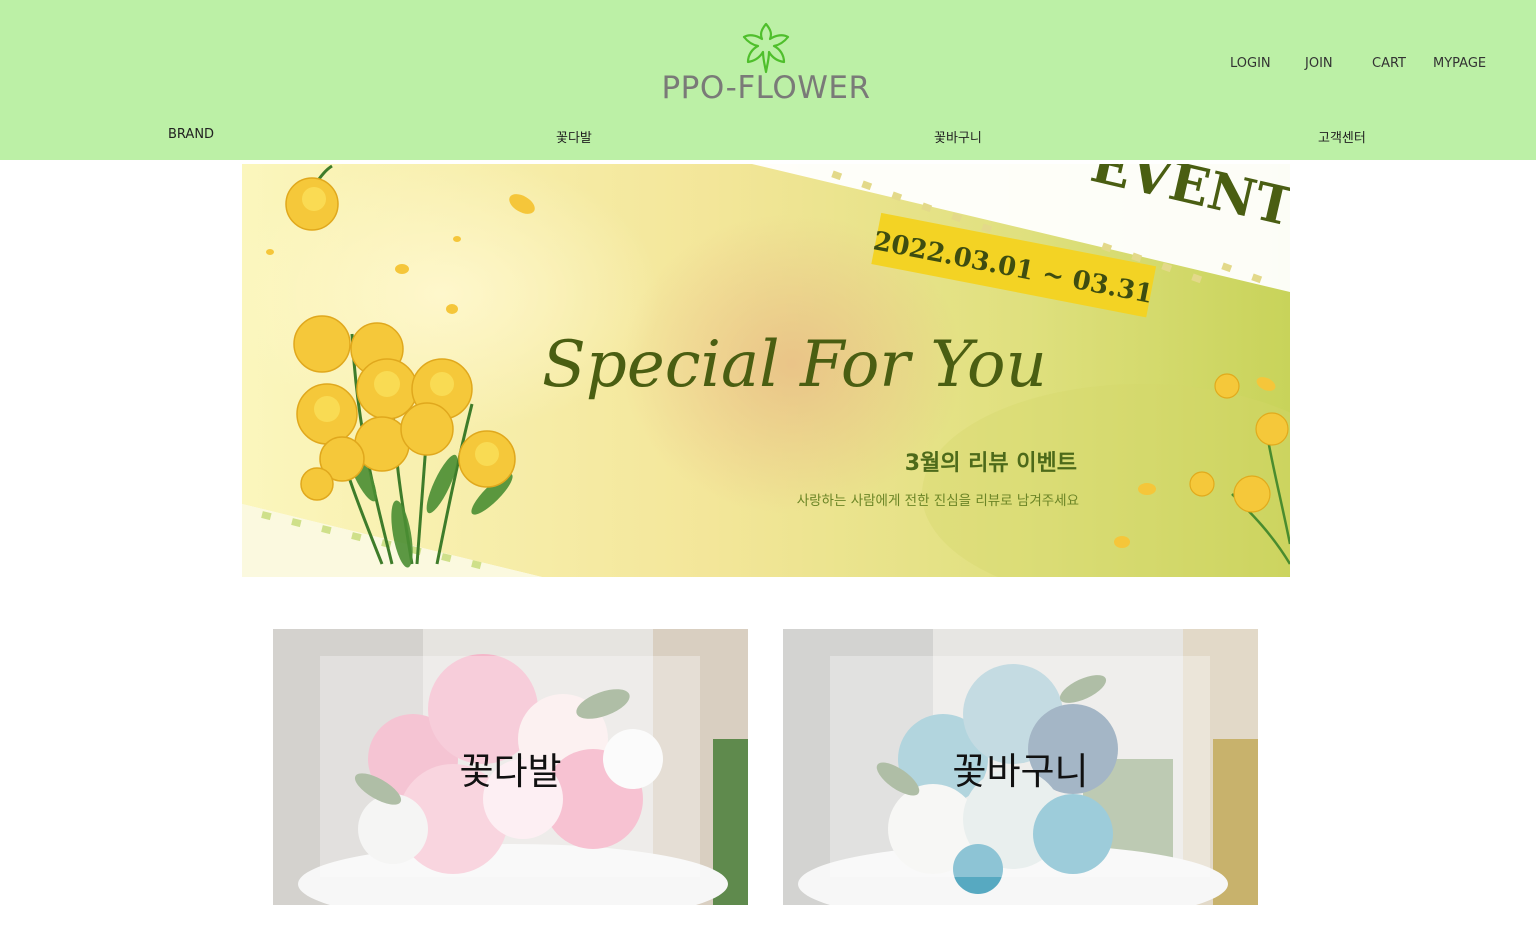 The image size is (1536, 931). What do you see at coordinates (191, 134) in the screenshot?
I see `nav-item-brand: BRAND` at bounding box center [191, 134].